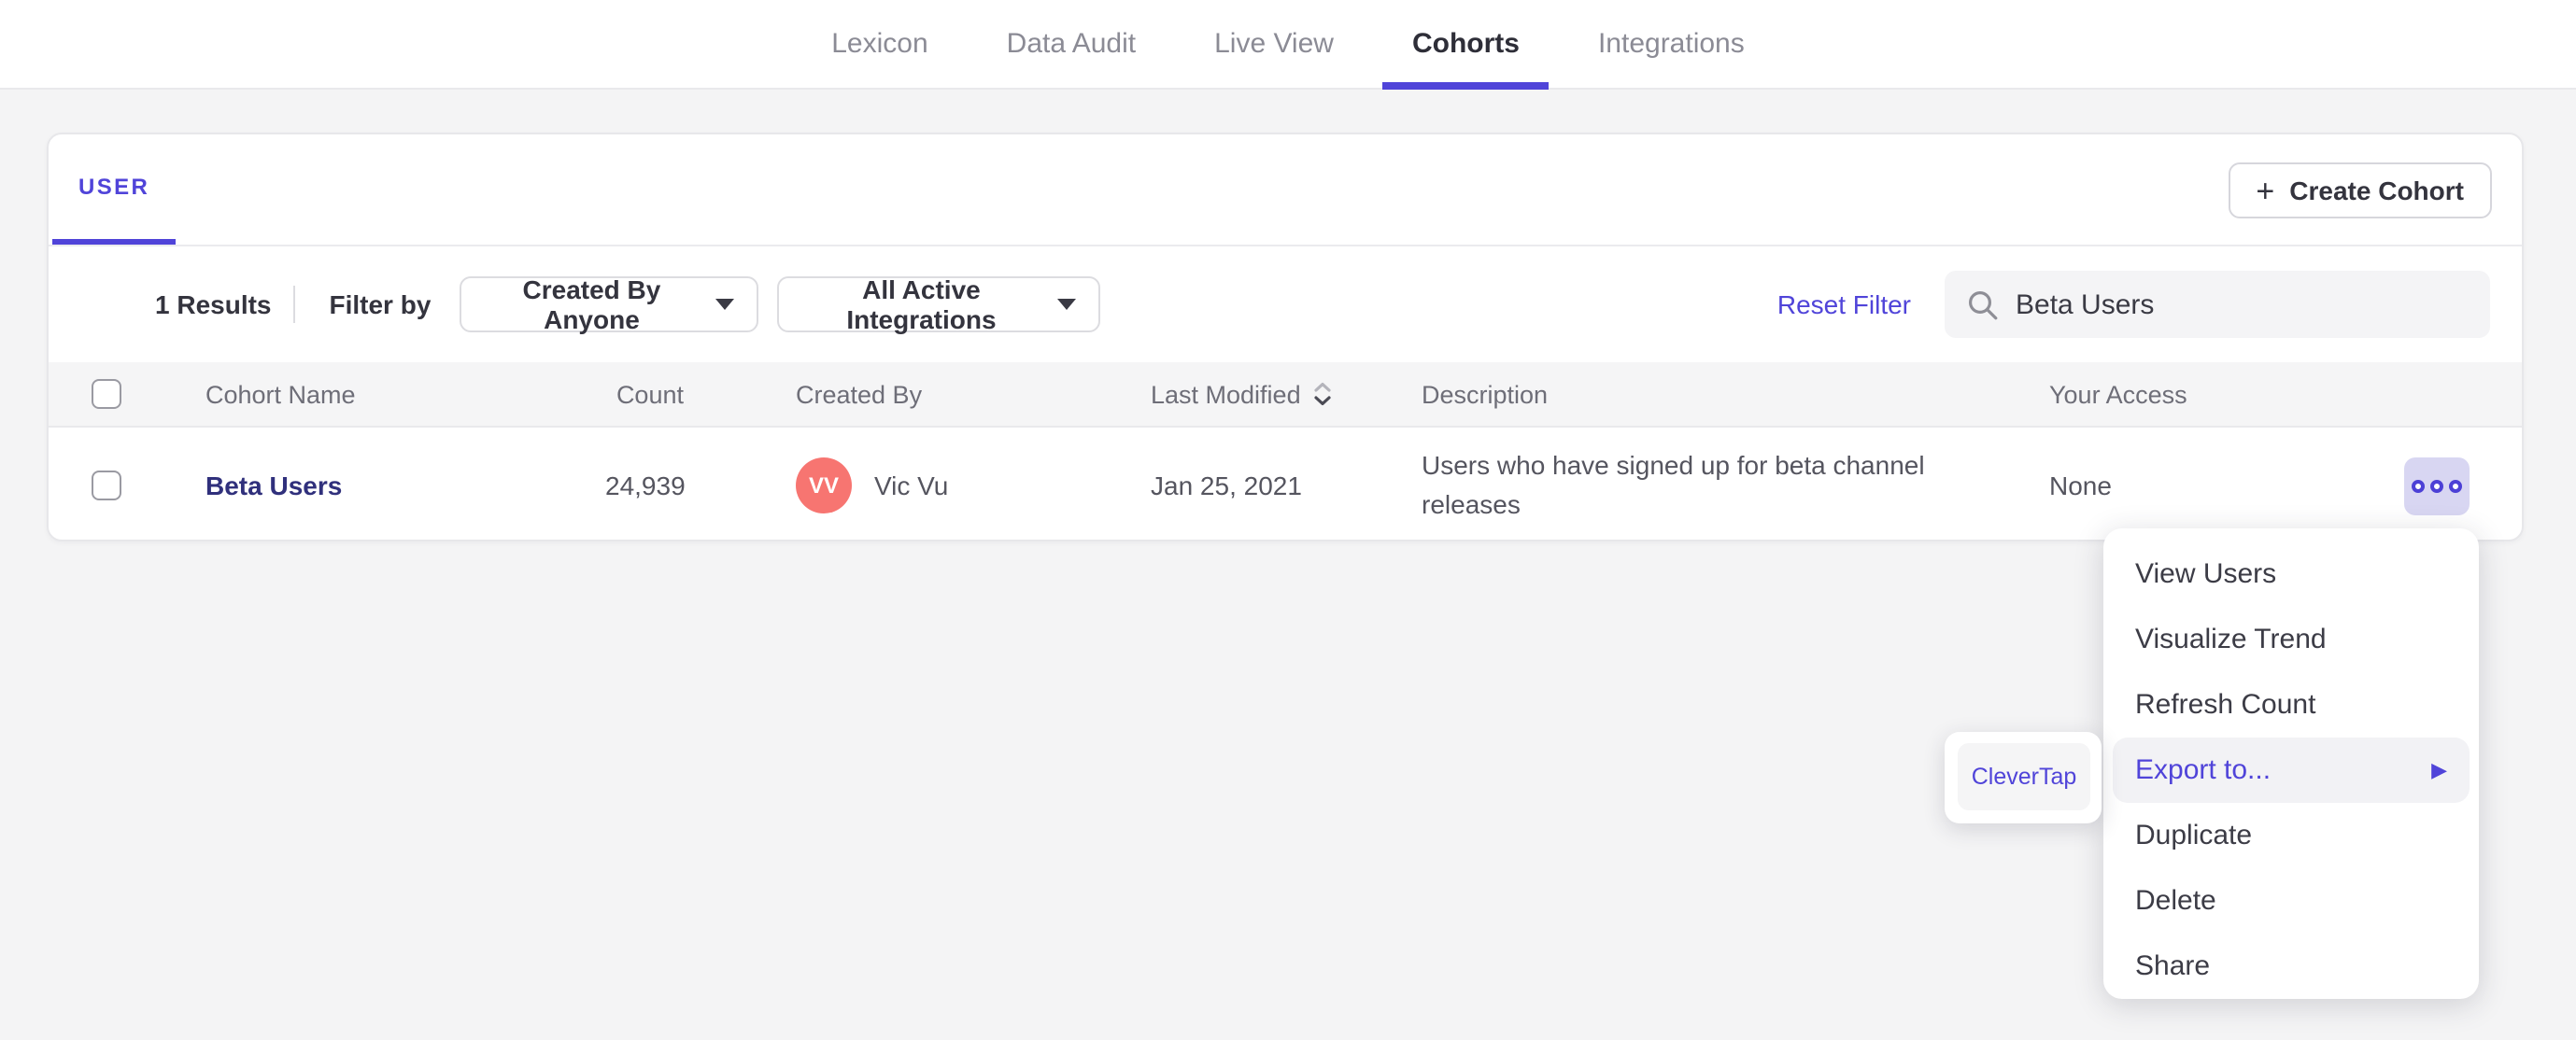 The height and width of the screenshot is (1040, 2576). I want to click on cohort-name-link: Beta Users, so click(273, 486).